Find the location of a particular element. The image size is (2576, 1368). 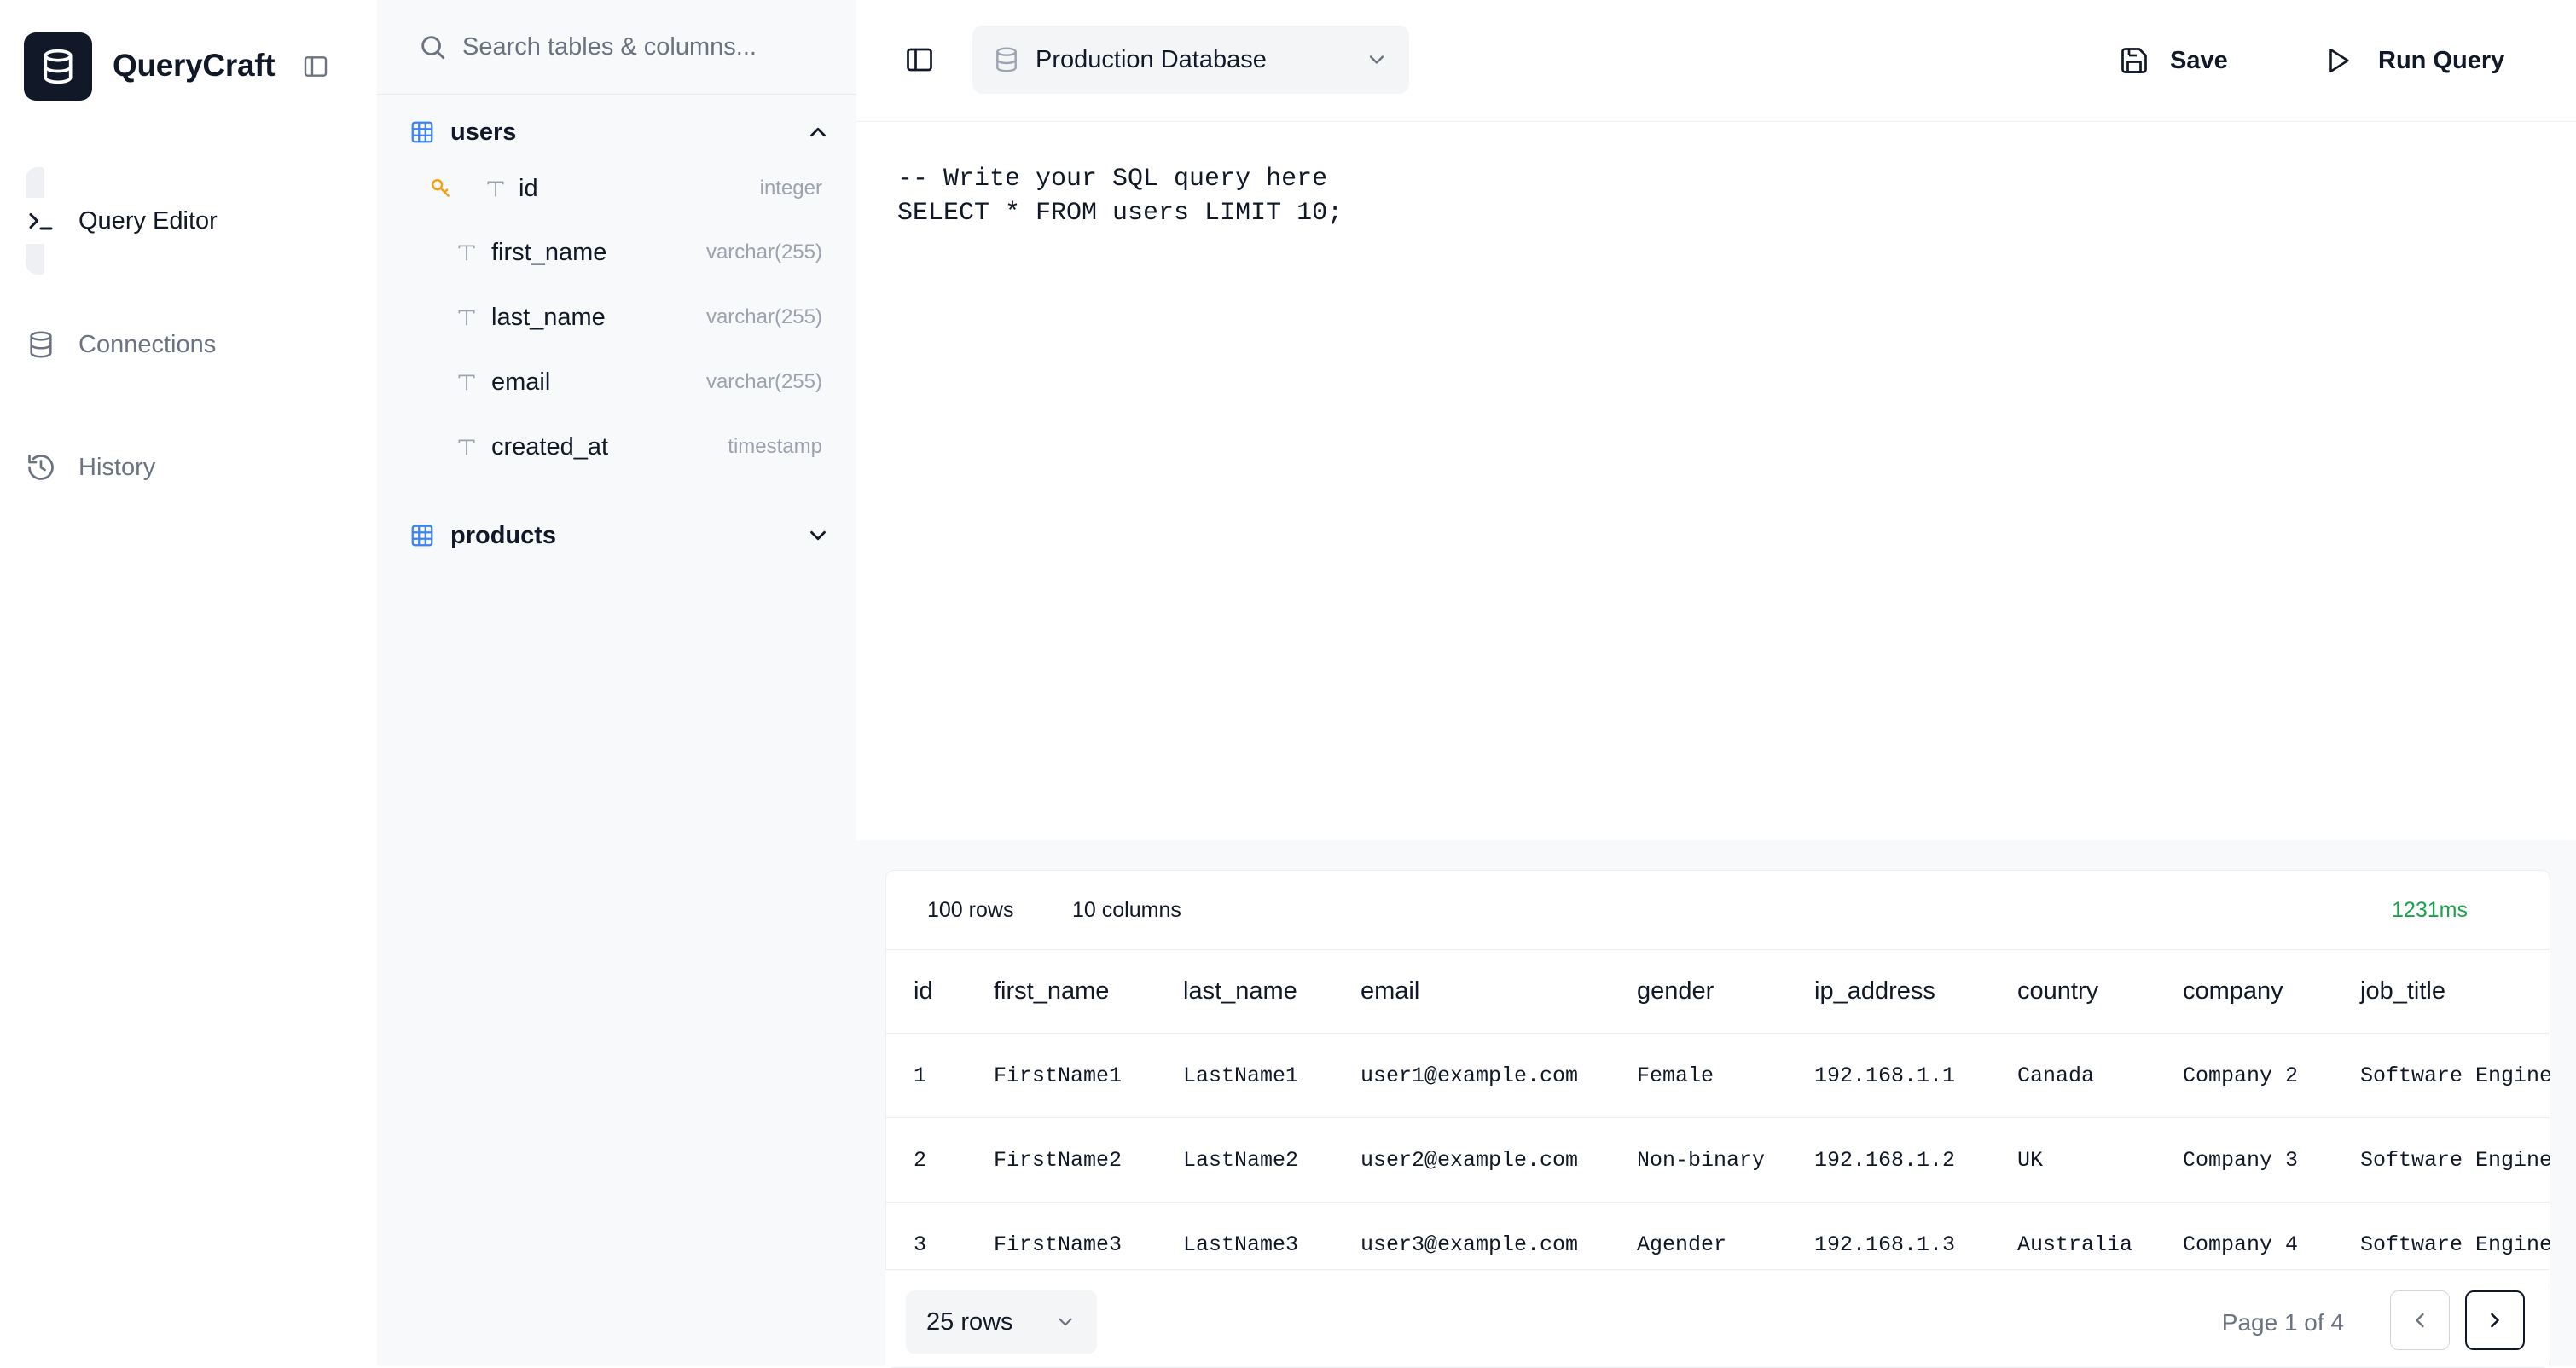

column-header: job_title is located at coordinates (2455, 991).